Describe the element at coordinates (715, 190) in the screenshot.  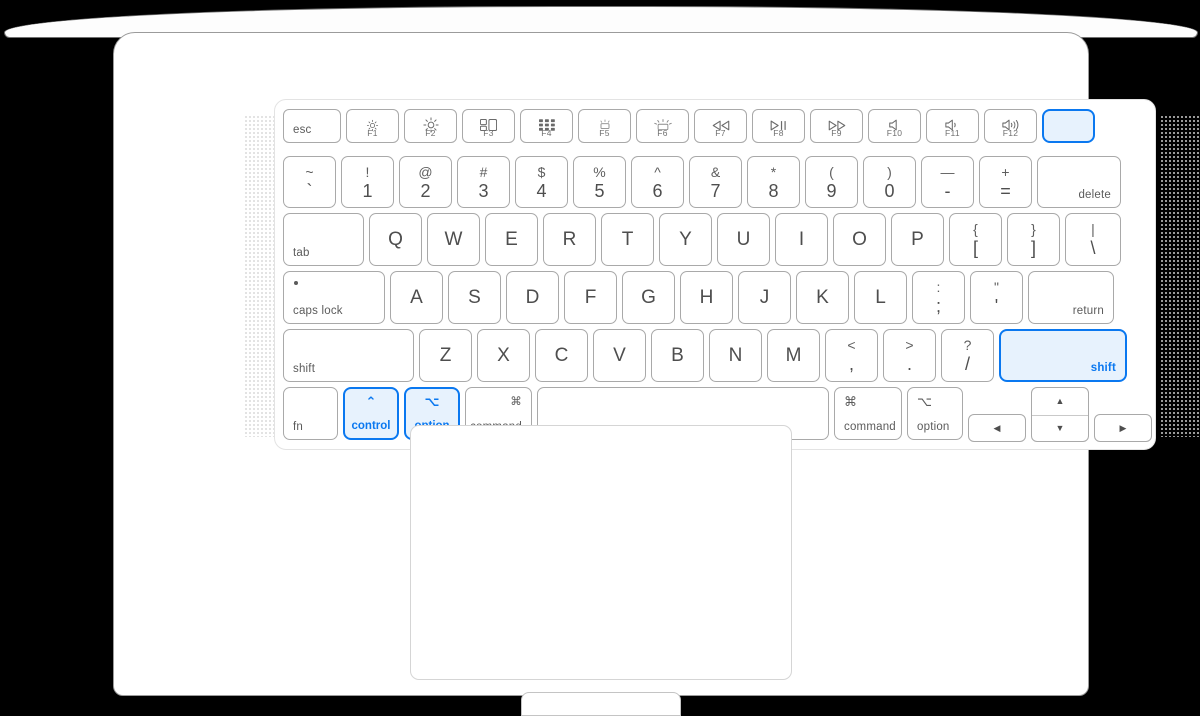
I see `key-7-base: 7` at that location.